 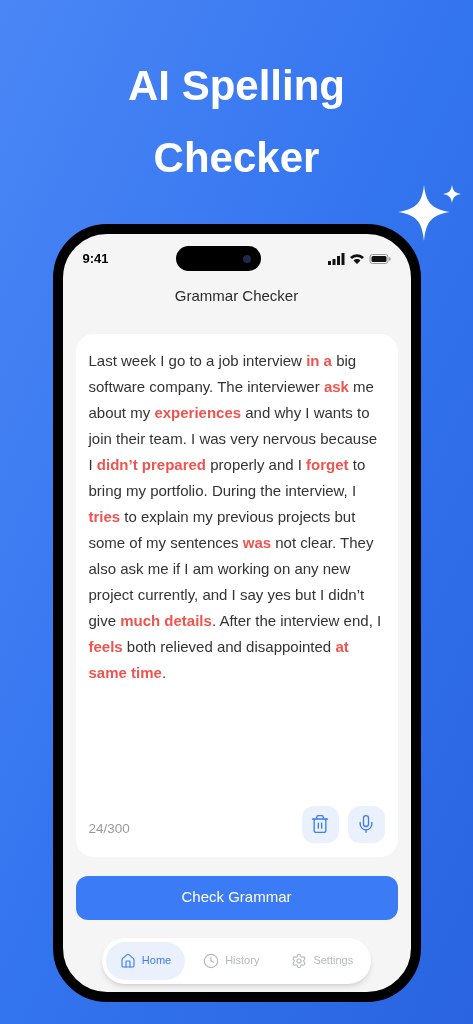 I want to click on tab: History, so click(x=231, y=960).